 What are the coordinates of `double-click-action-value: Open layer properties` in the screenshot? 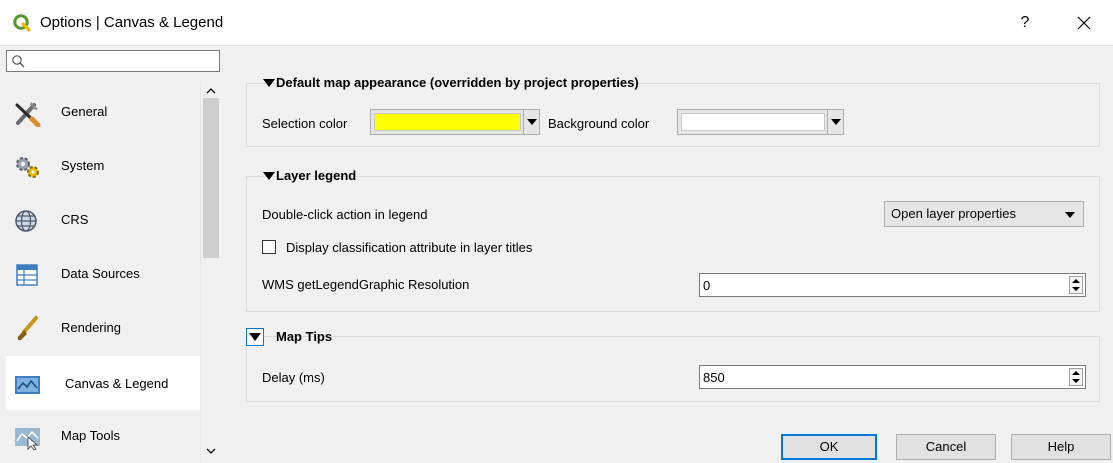 It's located at (954, 213).